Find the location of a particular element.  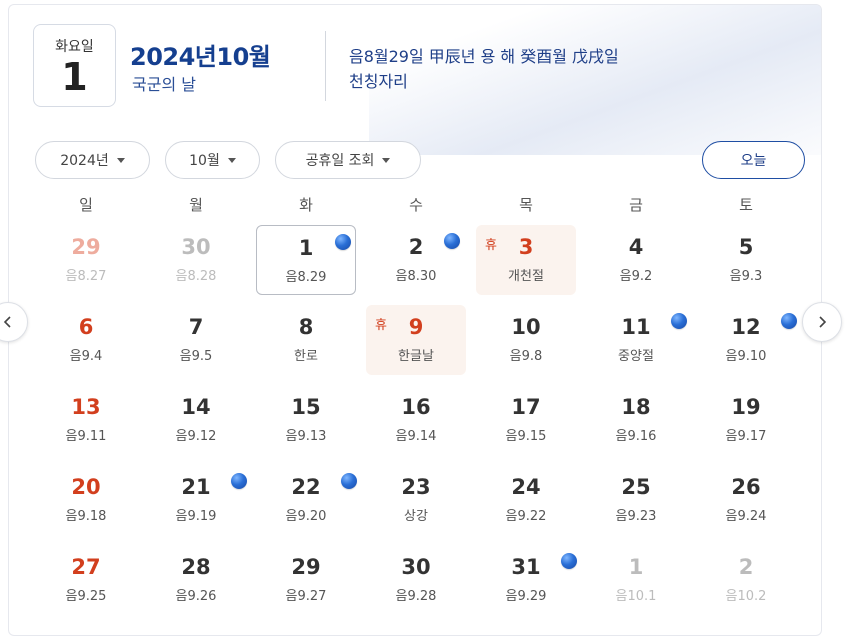

next-month-button is located at coordinates (822, 322).